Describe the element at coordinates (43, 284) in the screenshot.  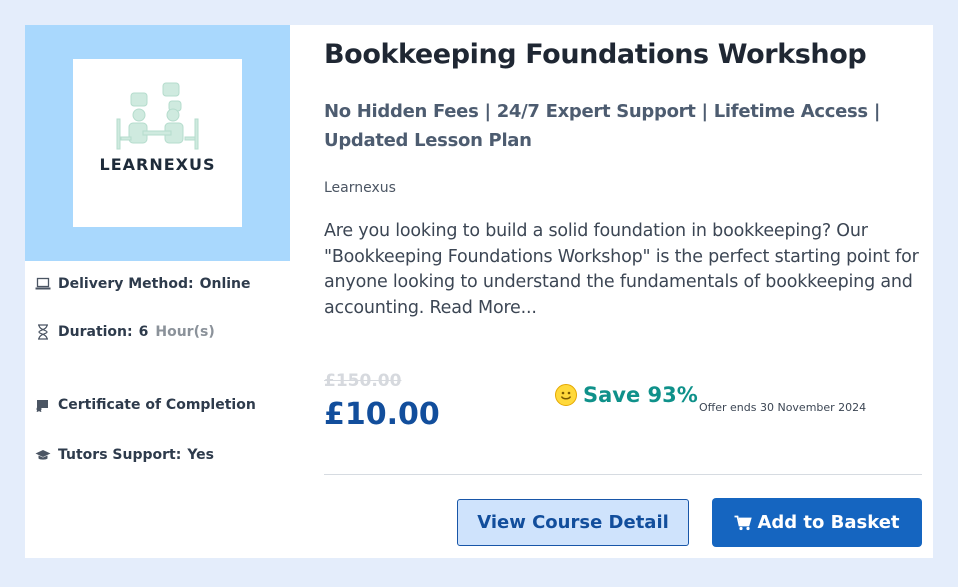
I see `laptop-icon` at that location.